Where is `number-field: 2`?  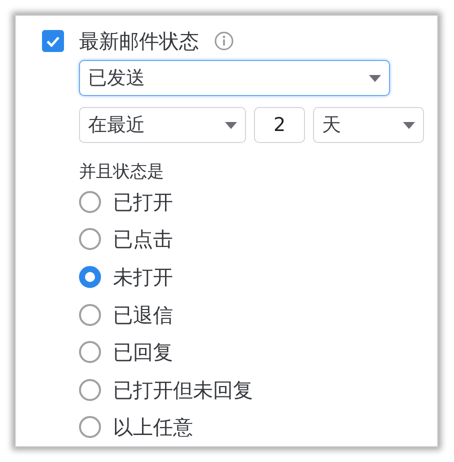 number-field: 2 is located at coordinates (279, 125).